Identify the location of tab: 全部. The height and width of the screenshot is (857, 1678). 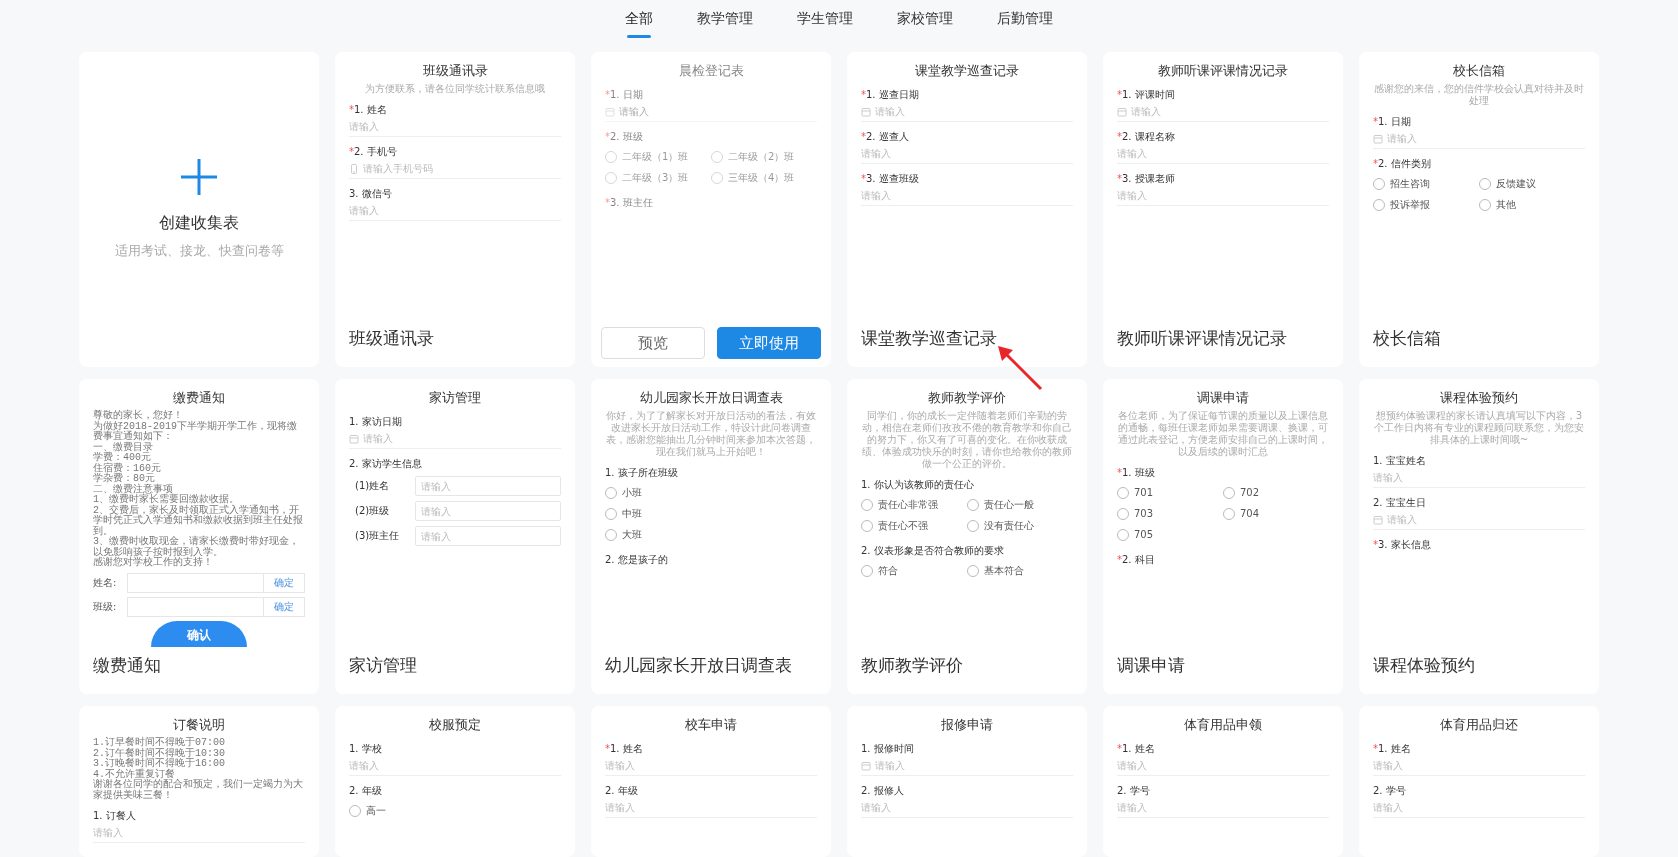
(639, 23).